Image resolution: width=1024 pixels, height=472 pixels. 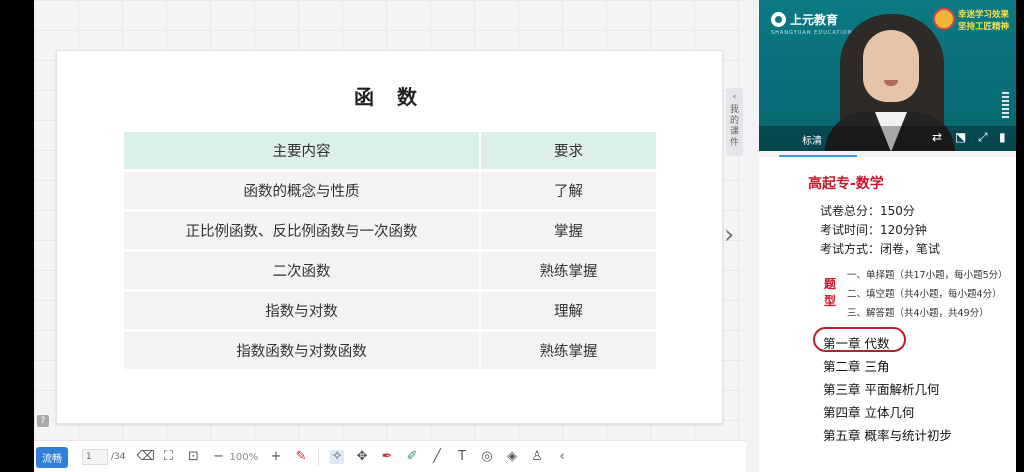 I want to click on exam-info-line: 试卷总分：150分, so click(x=867, y=211).